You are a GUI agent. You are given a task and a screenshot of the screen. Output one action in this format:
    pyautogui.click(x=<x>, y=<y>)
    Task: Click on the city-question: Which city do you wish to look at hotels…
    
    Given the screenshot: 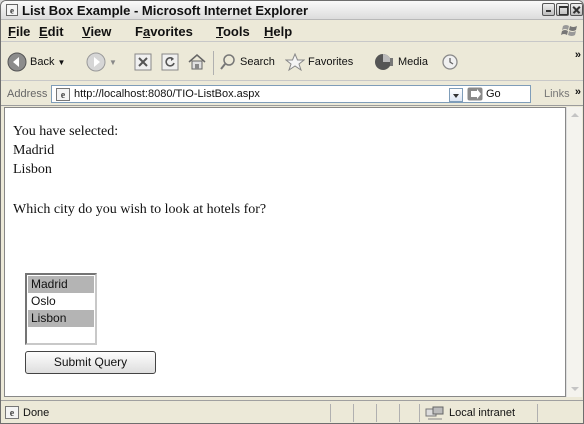 What is the action you would take?
    pyautogui.click(x=140, y=209)
    